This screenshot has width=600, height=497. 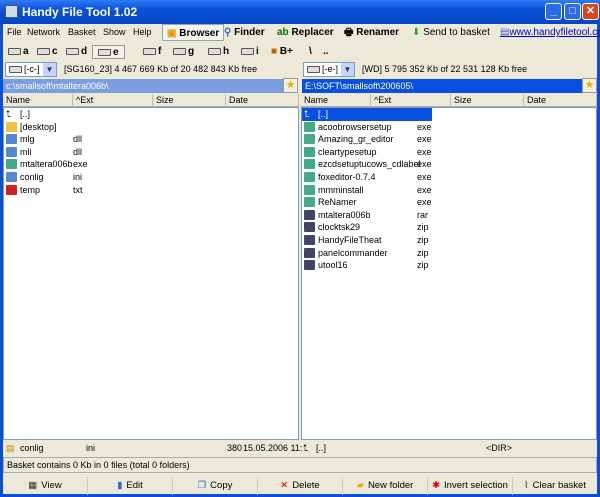 What do you see at coordinates (215, 486) in the screenshot?
I see `copy-button: ❐ Copy` at bounding box center [215, 486].